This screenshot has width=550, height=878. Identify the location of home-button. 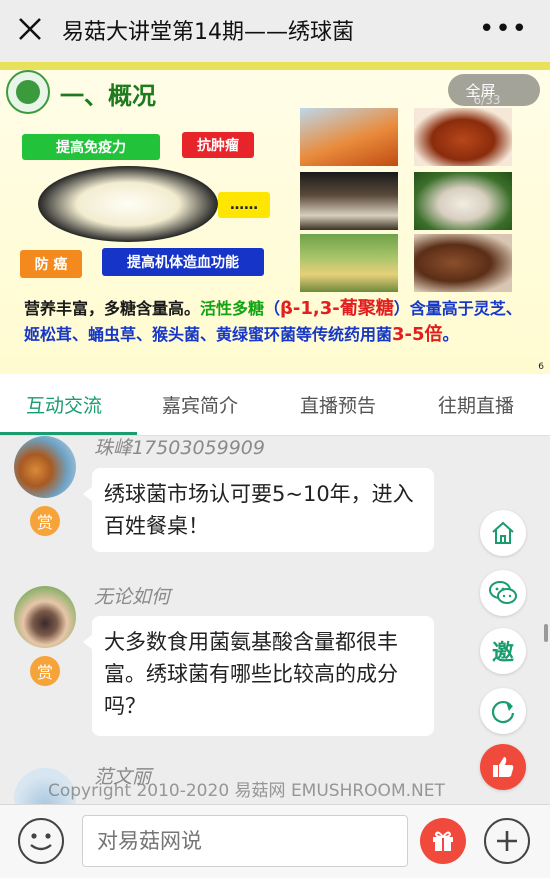
(503, 533).